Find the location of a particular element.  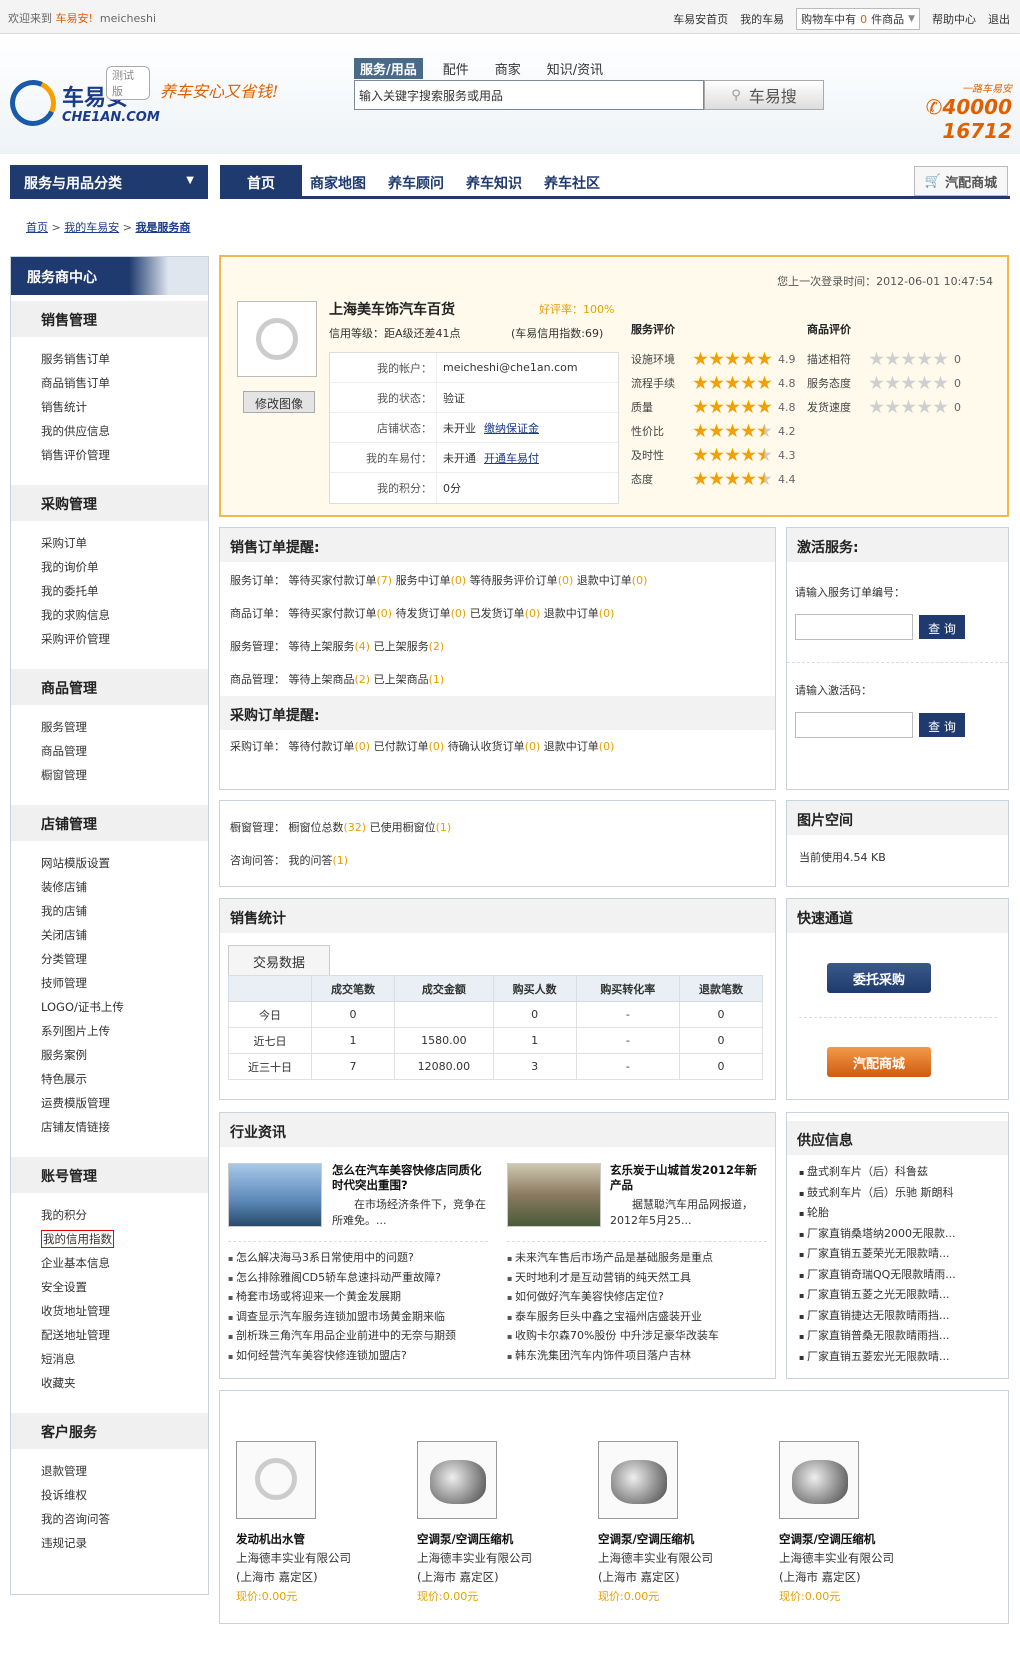

reminder-label: 咨询问答： 我的问答 is located at coordinates (281, 860).